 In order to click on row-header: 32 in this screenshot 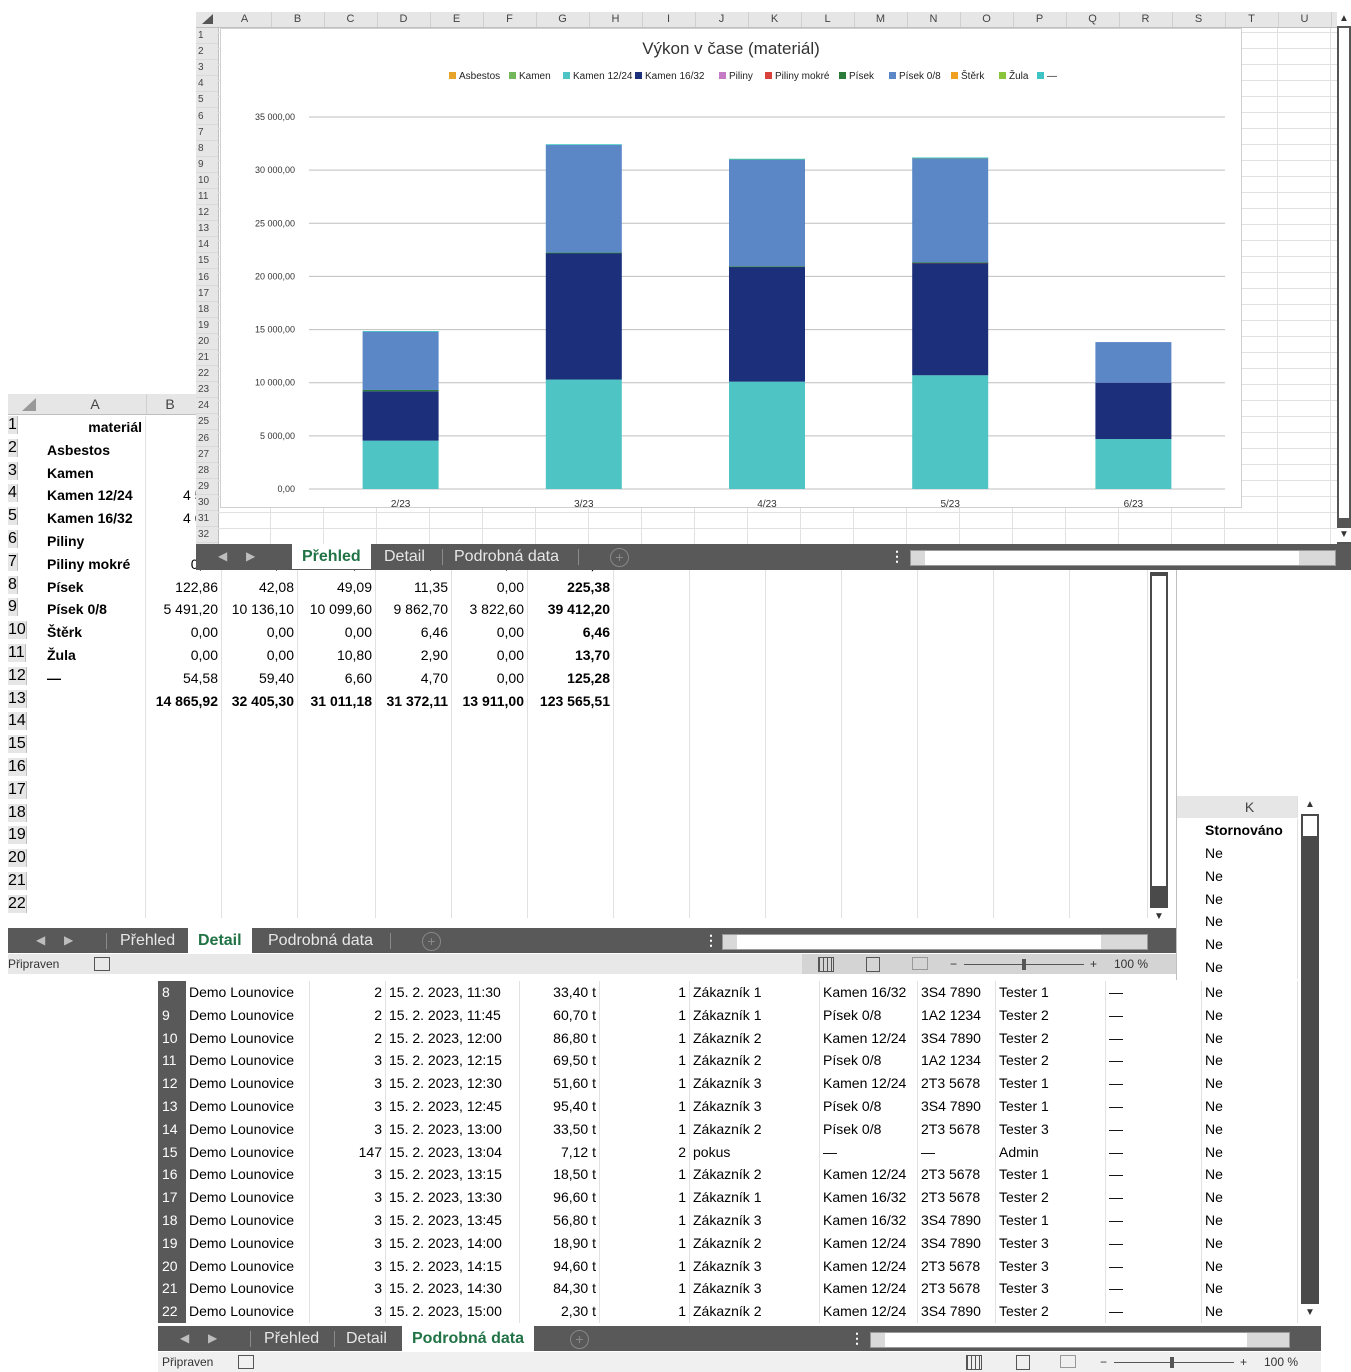, I will do `click(207, 535)`.